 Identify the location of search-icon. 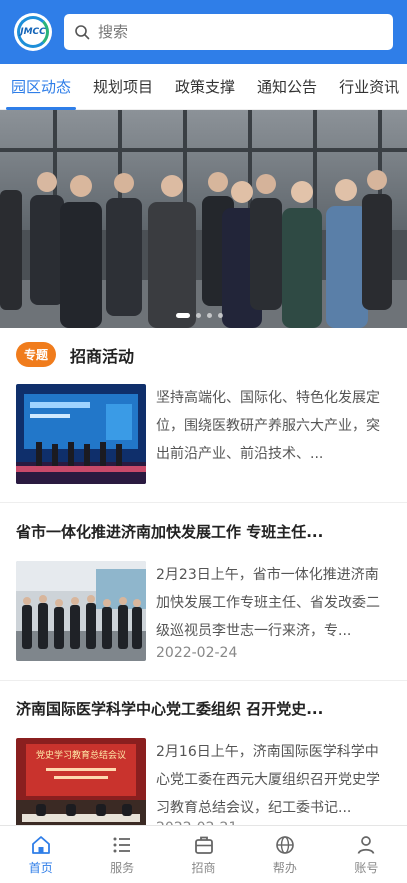
(82, 32).